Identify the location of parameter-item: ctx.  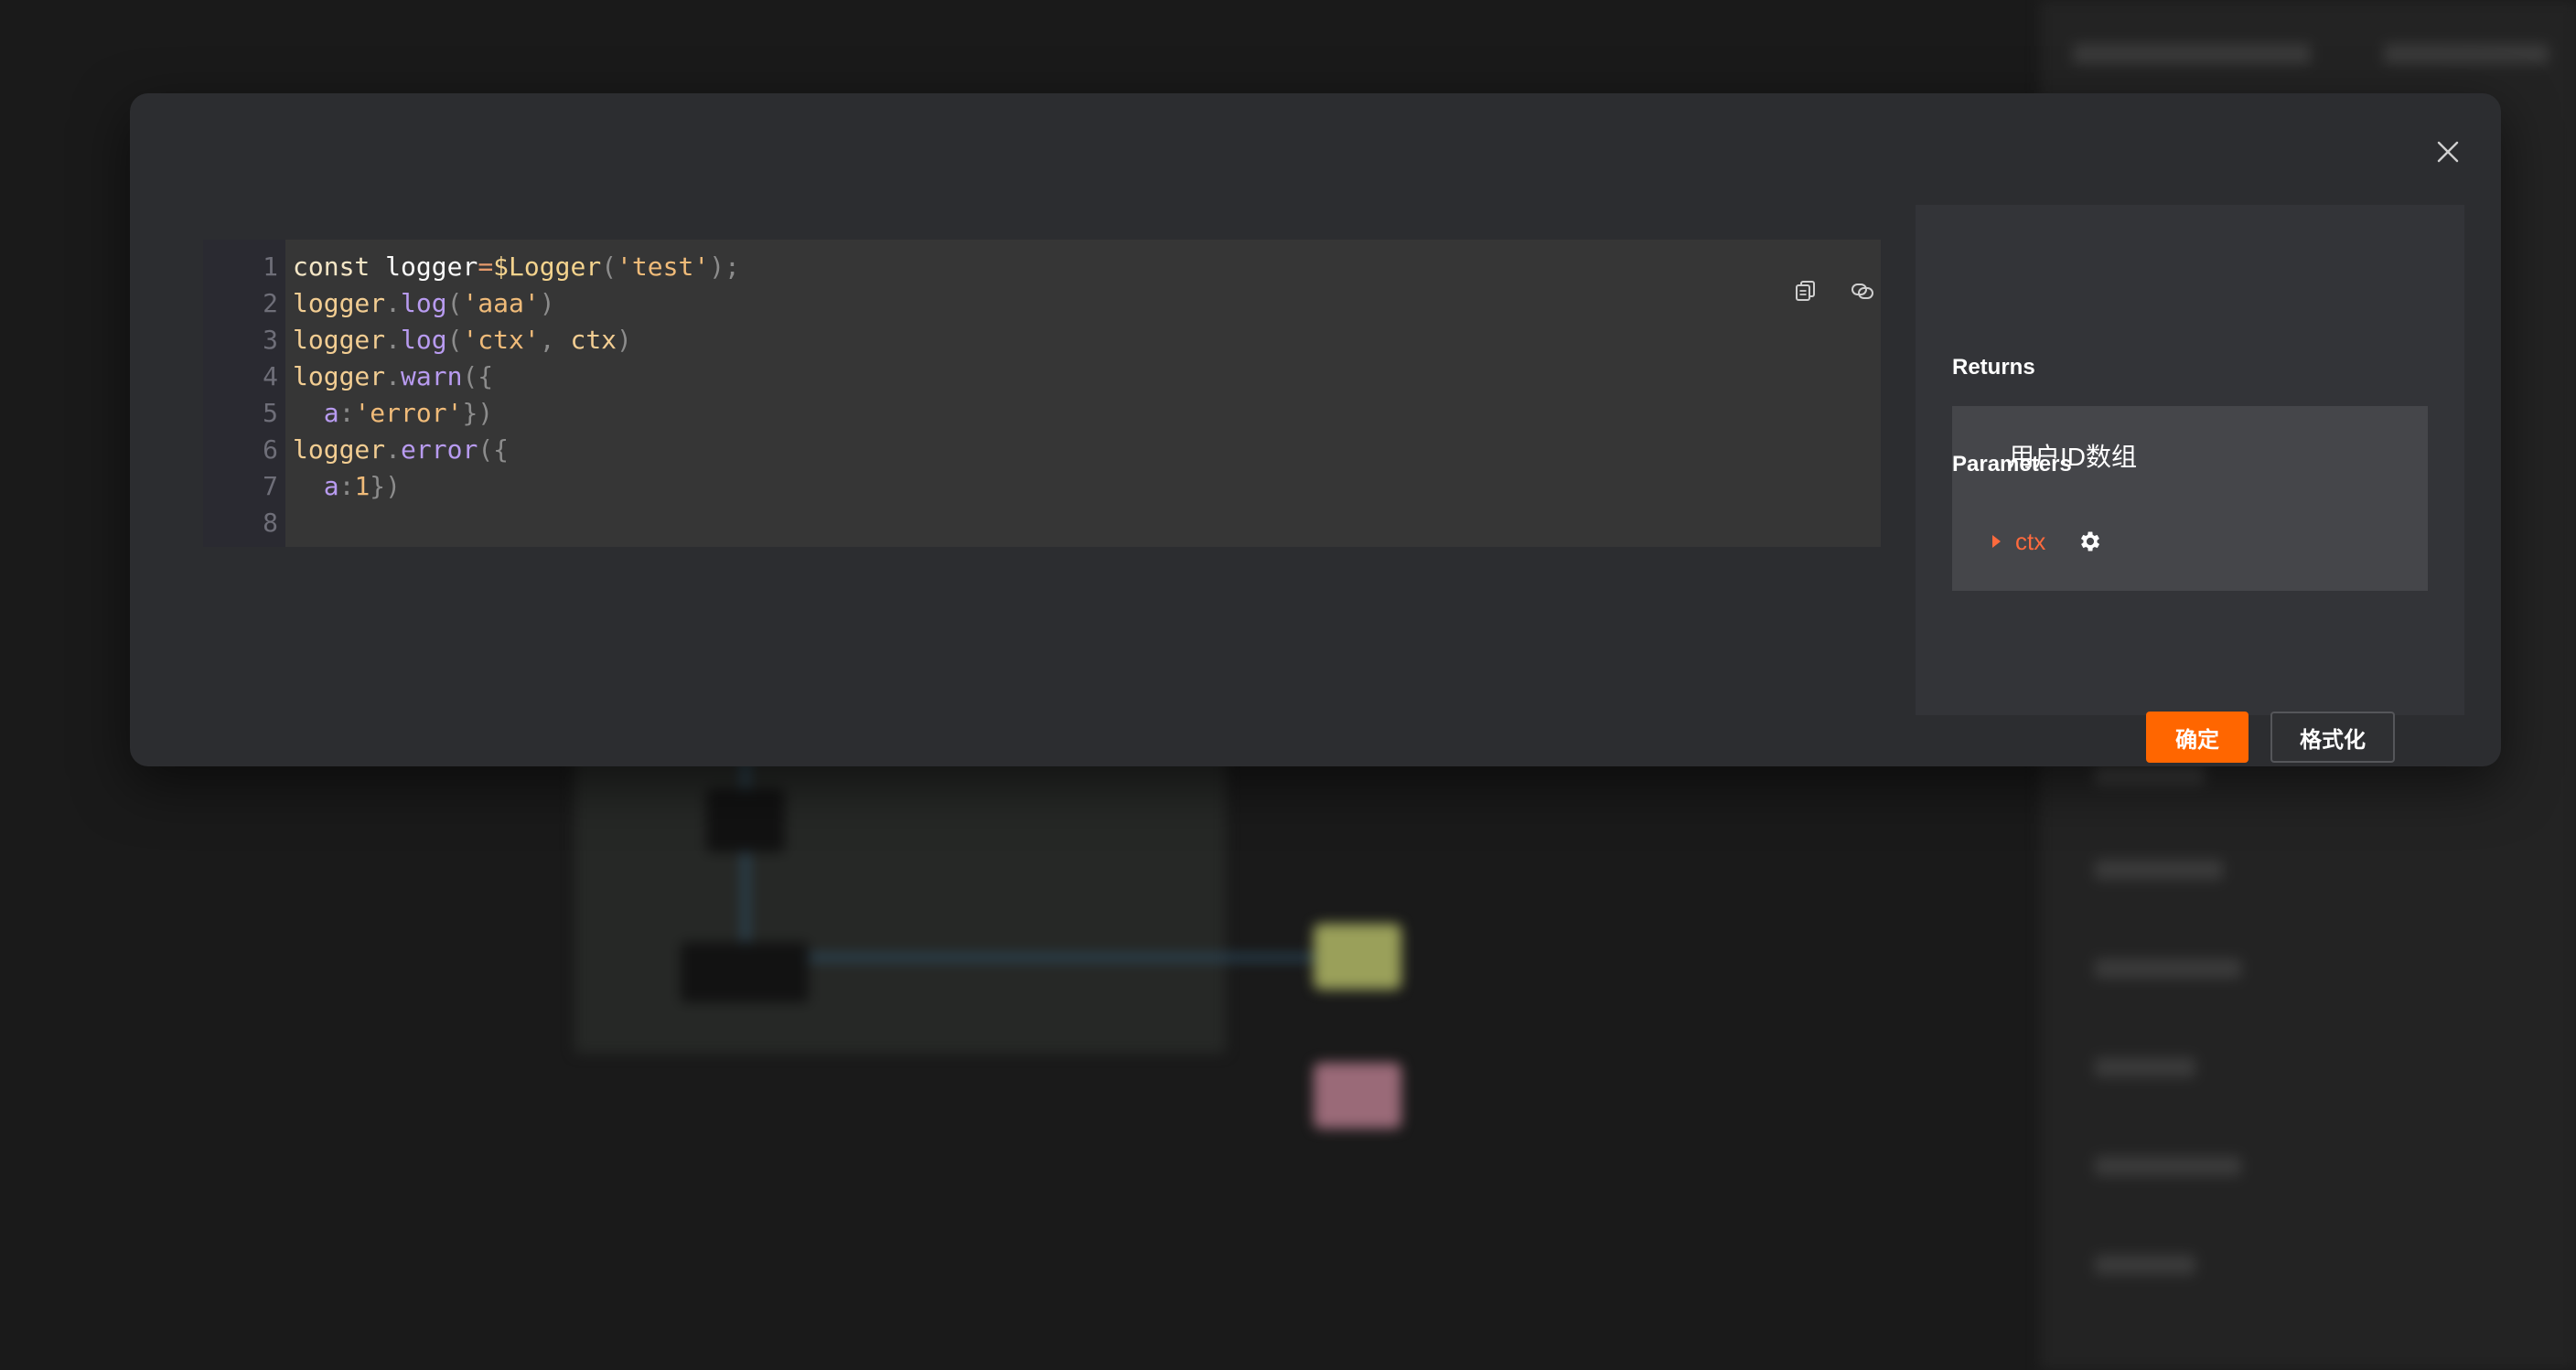
(2048, 541).